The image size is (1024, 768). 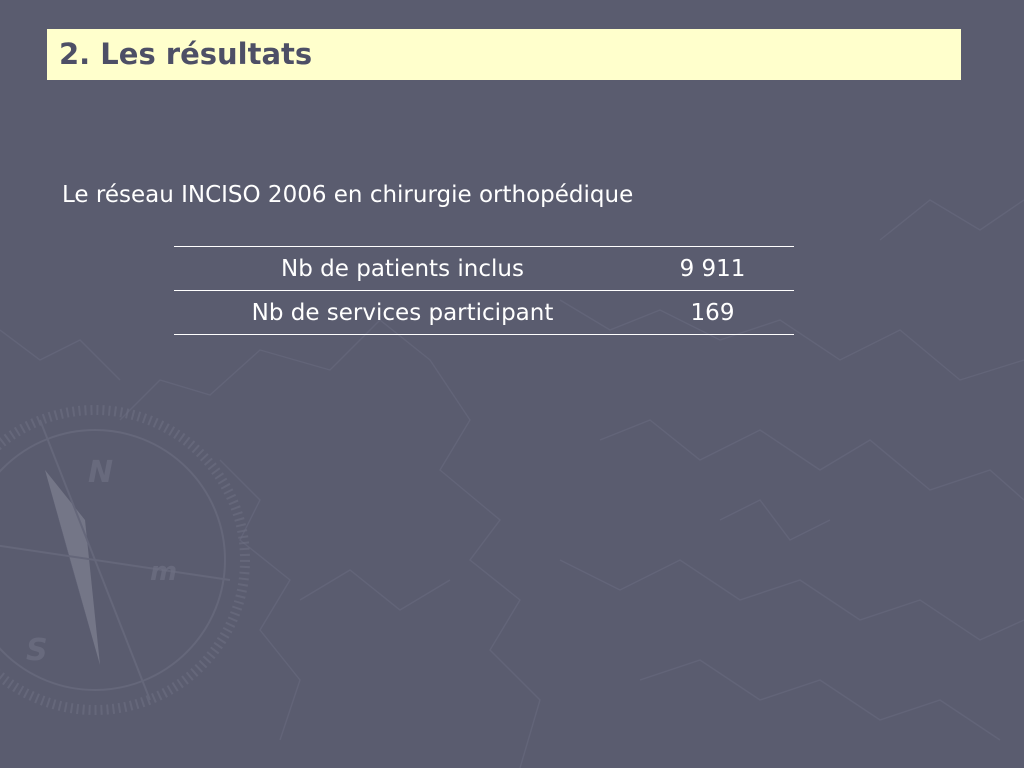 What do you see at coordinates (712, 268) in the screenshot?
I see `row-value: 9 911` at bounding box center [712, 268].